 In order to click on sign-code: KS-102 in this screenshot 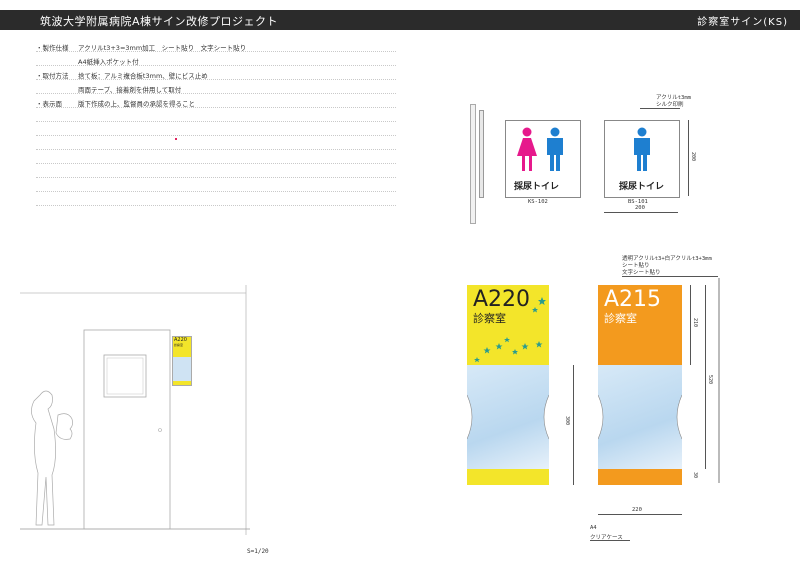, I will do `click(538, 202)`.